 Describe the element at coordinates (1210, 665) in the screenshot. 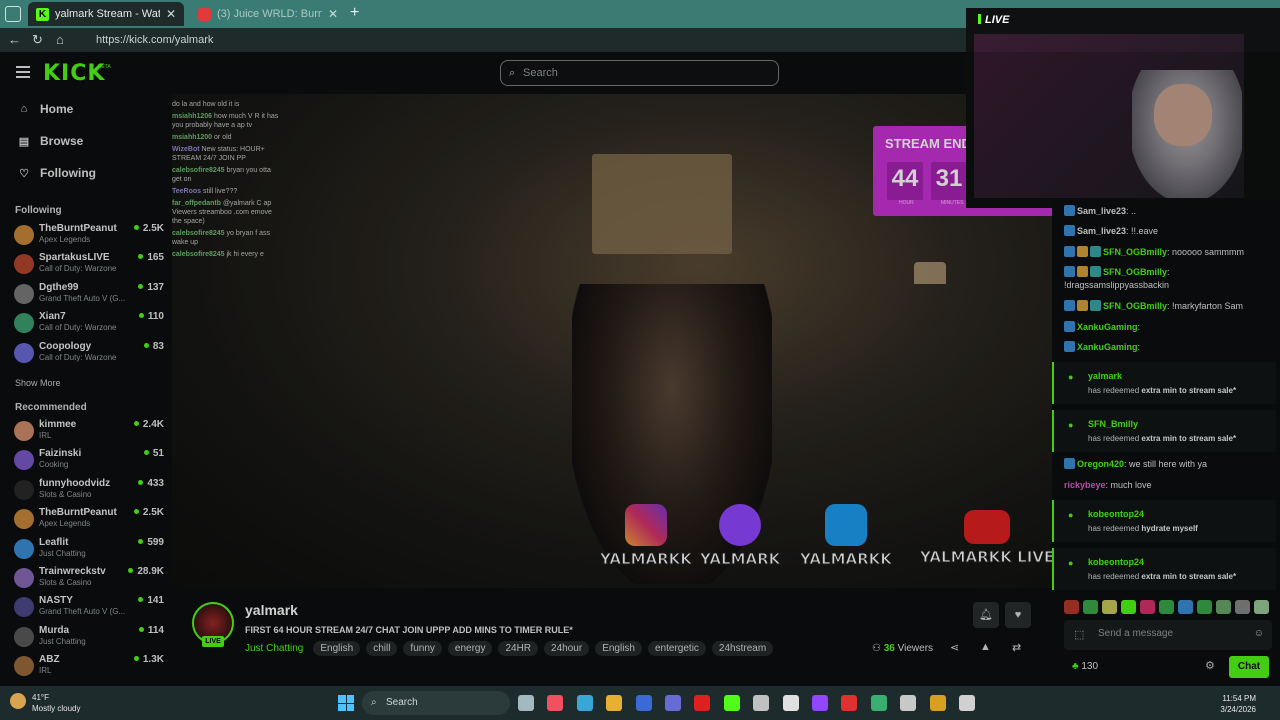

I see `gear-icon: ⚙` at that location.